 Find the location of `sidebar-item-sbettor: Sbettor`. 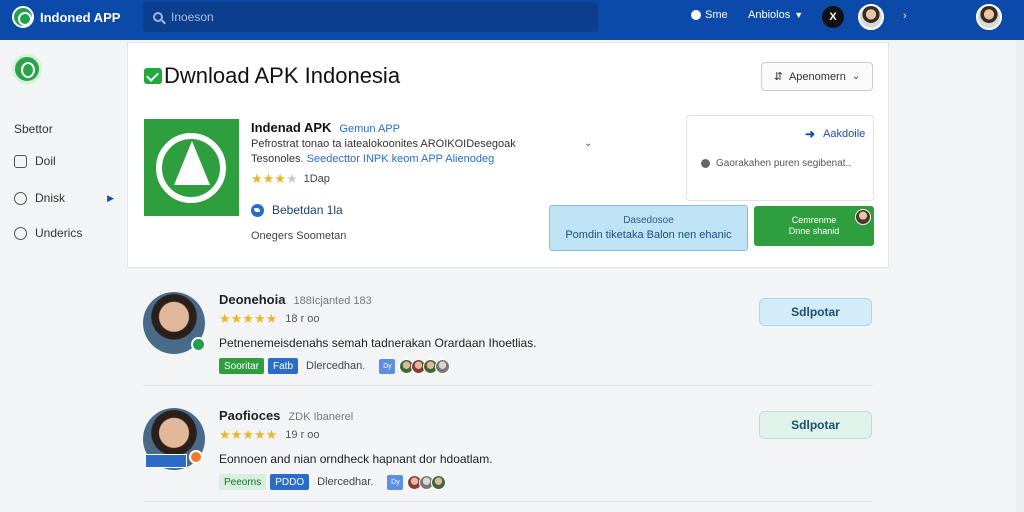

sidebar-item-sbettor: Sbettor is located at coordinates (66, 129).